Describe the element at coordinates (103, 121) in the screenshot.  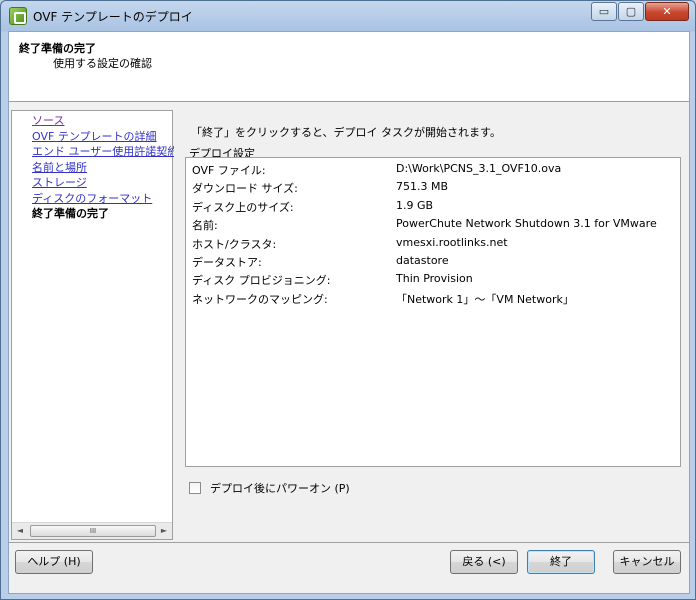
I see `step-link-source: ソース` at that location.